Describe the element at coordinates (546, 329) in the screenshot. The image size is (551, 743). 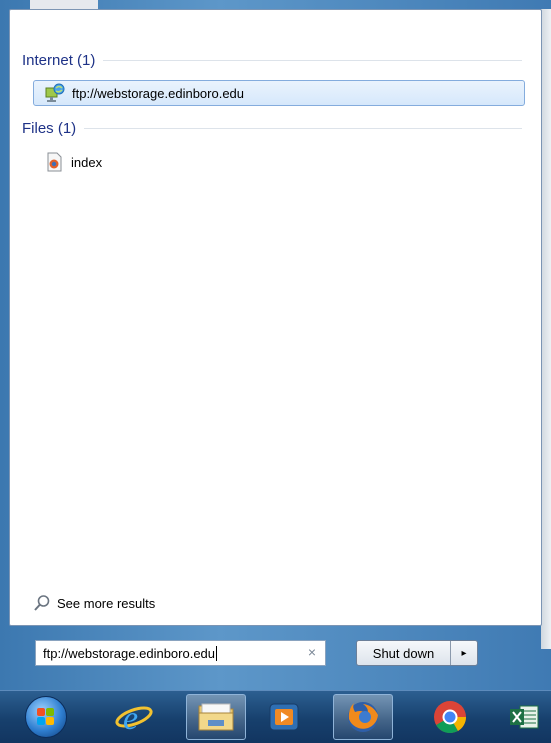
I see `start-menu-right-edge` at that location.